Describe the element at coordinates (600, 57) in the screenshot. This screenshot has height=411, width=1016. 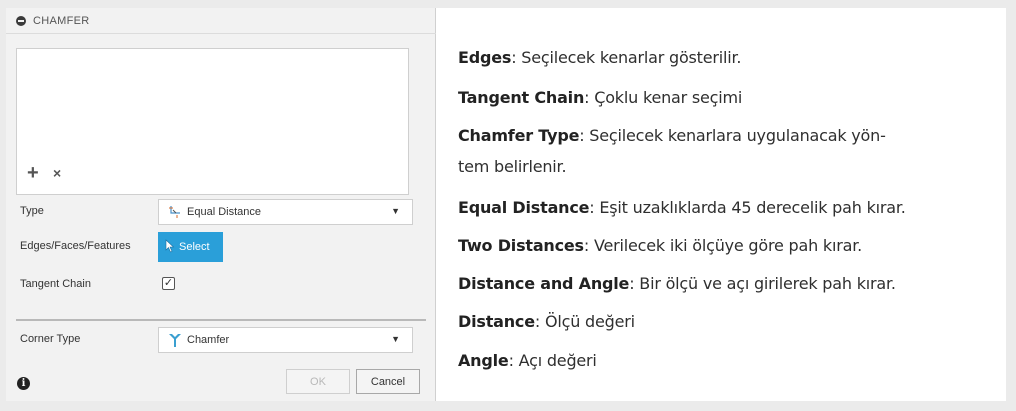
I see `desc-line: Edges: Seçilecek kenarlar gösterilir.` at that location.